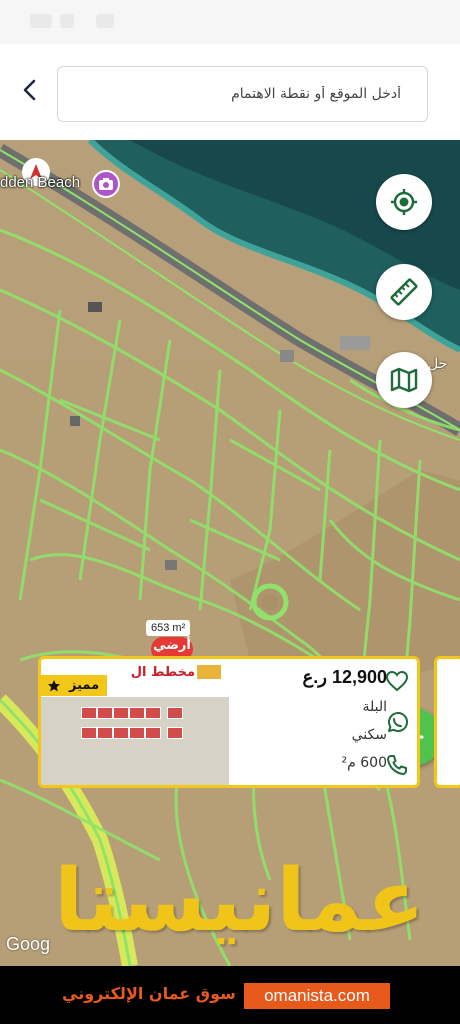 Image resolution: width=460 pixels, height=1024 pixels. What do you see at coordinates (317, 996) in the screenshot?
I see `footer-domain: omanista.com` at bounding box center [317, 996].